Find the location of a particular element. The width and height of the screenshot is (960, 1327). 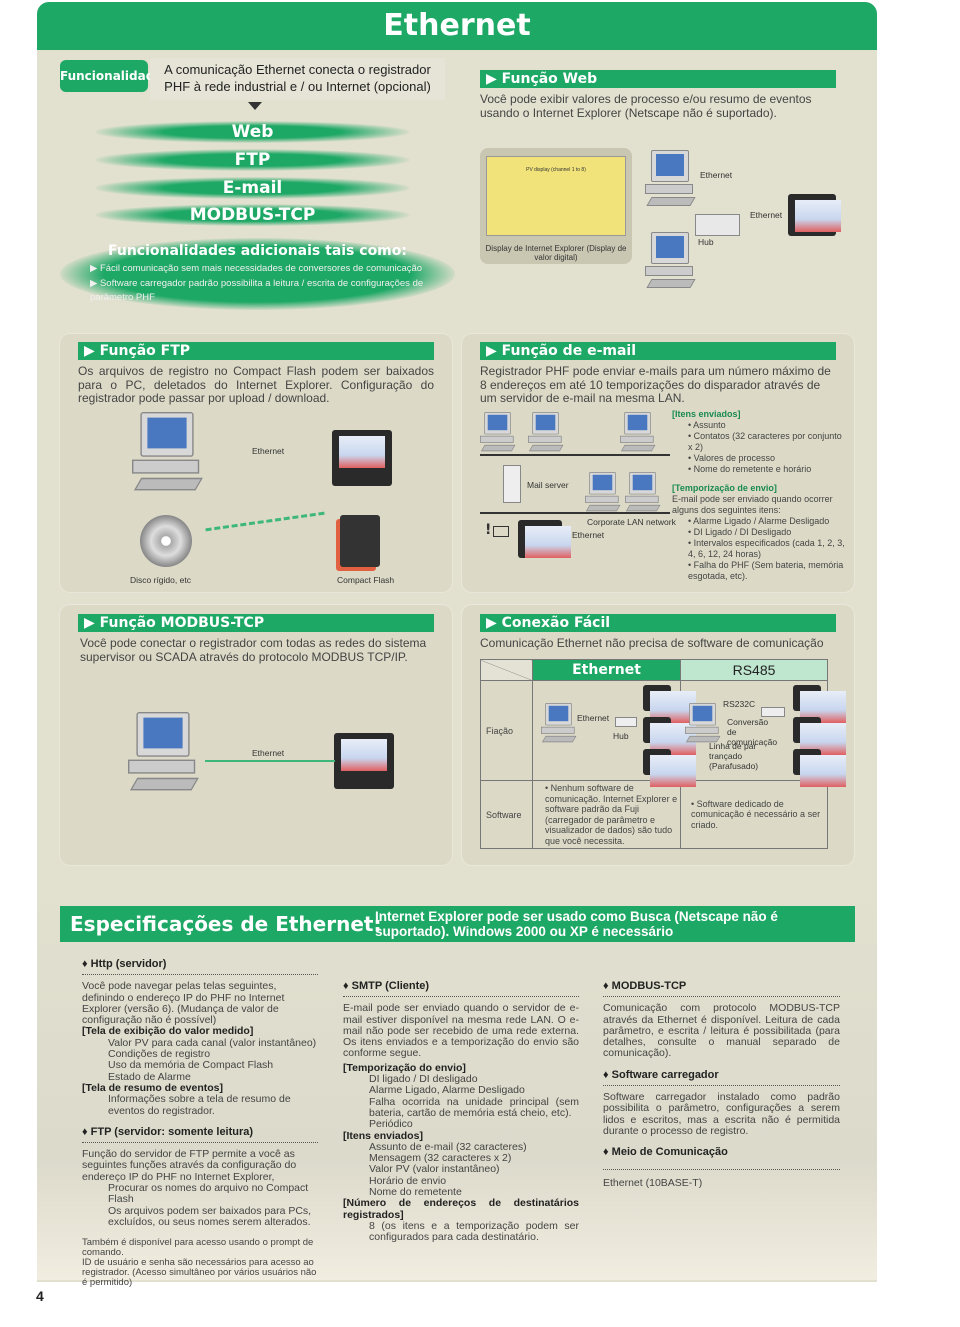

hub-icon is located at coordinates (717, 225).